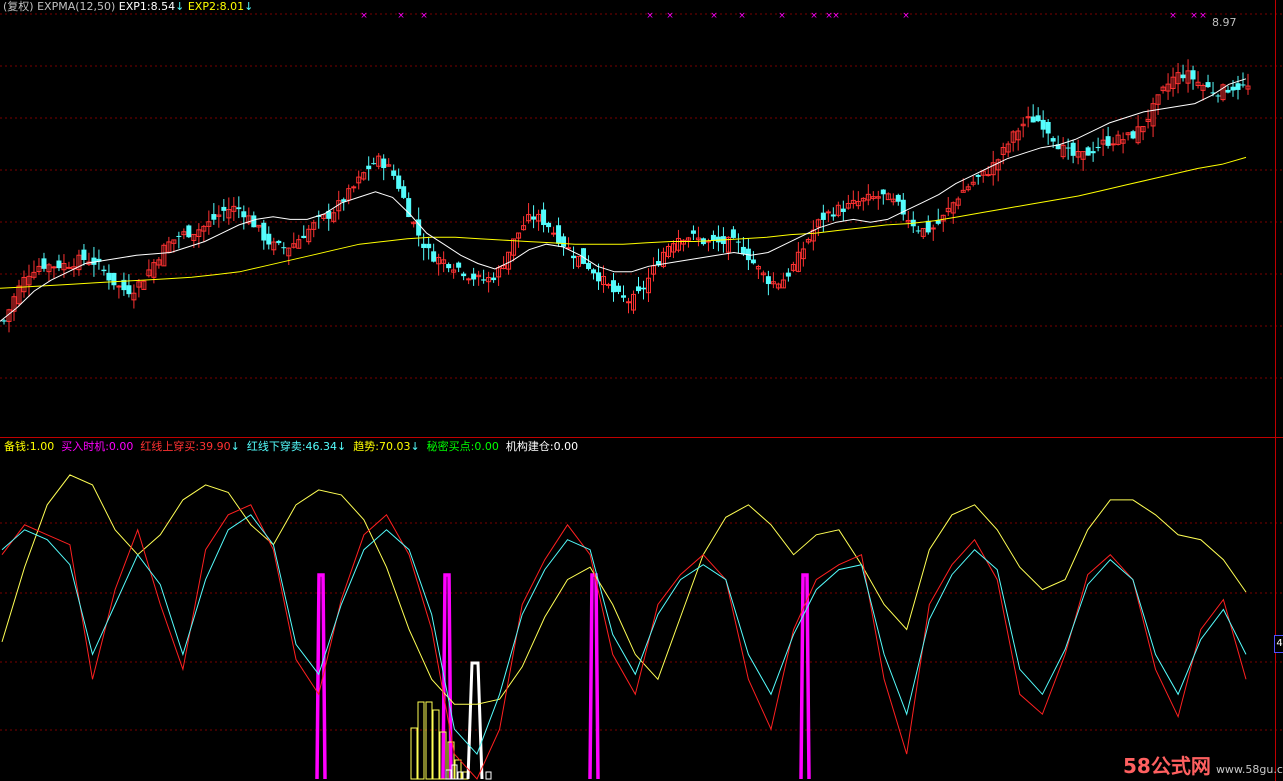 The height and width of the screenshot is (781, 1283). What do you see at coordinates (1167, 766) in the screenshot?
I see `watermark-brand: 58公式网` at bounding box center [1167, 766].